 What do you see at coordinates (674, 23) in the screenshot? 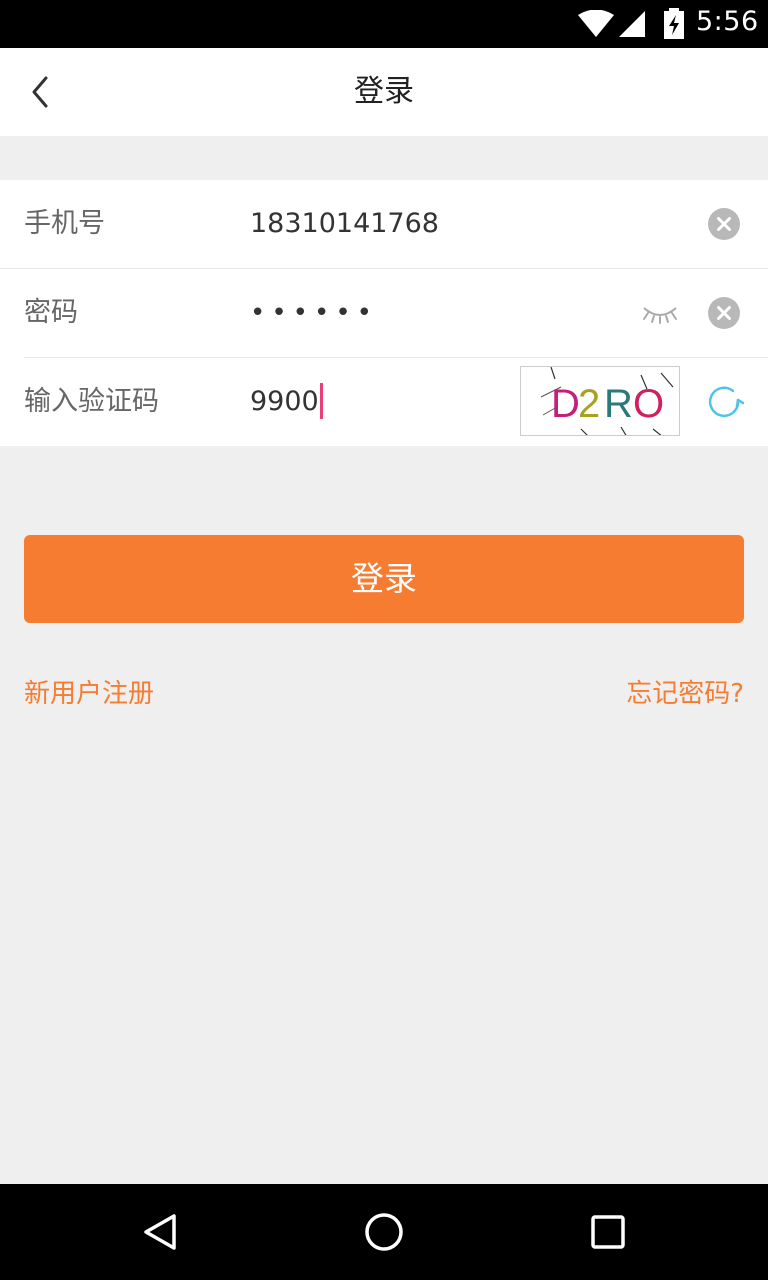
I see `battery-charging-icon` at bounding box center [674, 23].